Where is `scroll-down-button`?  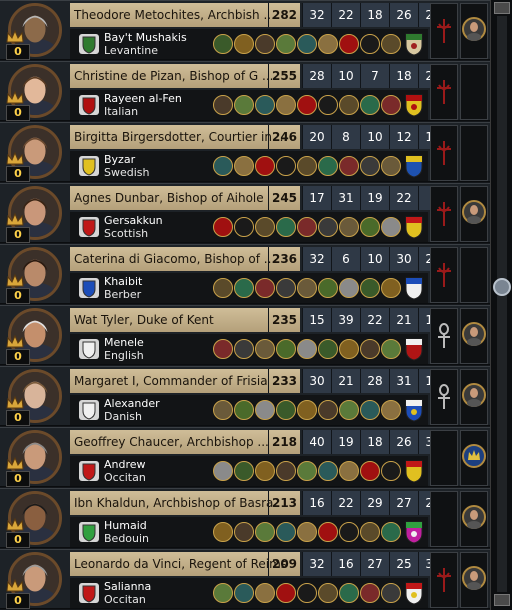
scroll-down-button is located at coordinates (502, 600).